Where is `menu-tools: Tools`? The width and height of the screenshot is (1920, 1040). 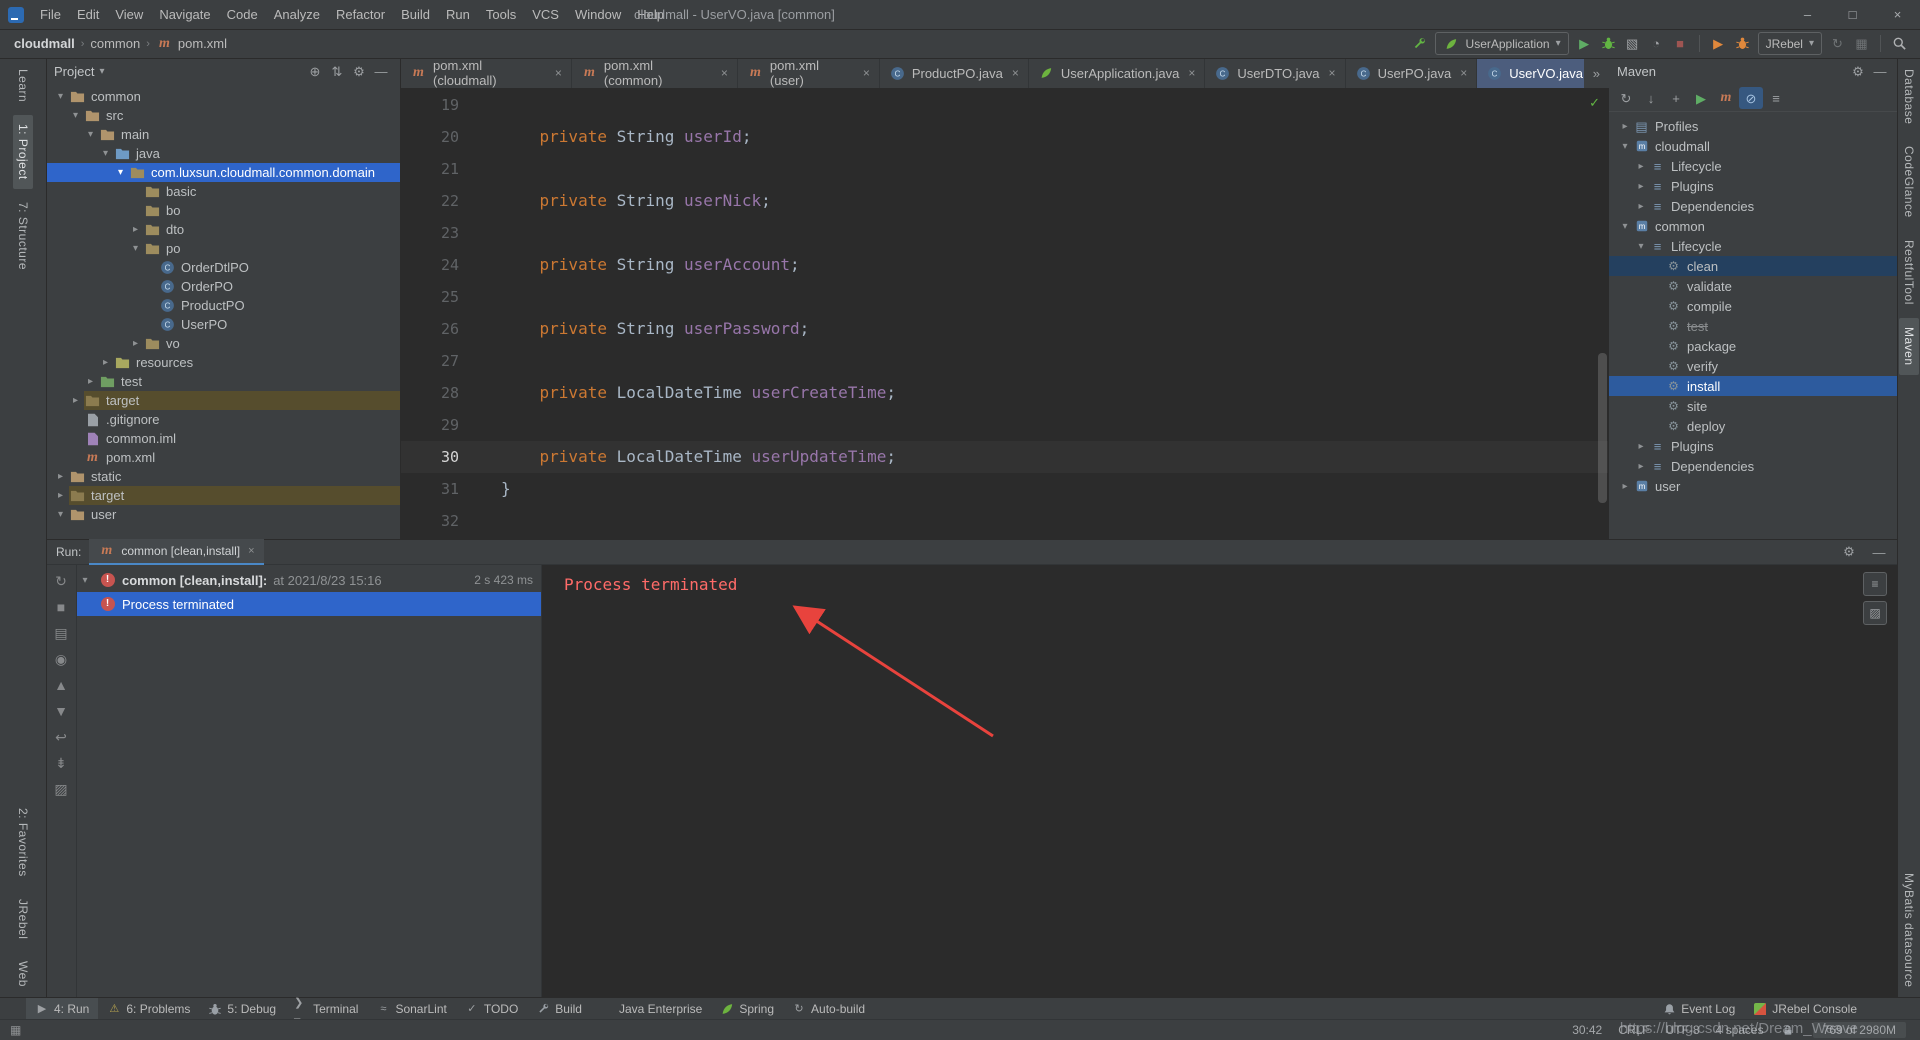 menu-tools: Tools is located at coordinates (501, 14).